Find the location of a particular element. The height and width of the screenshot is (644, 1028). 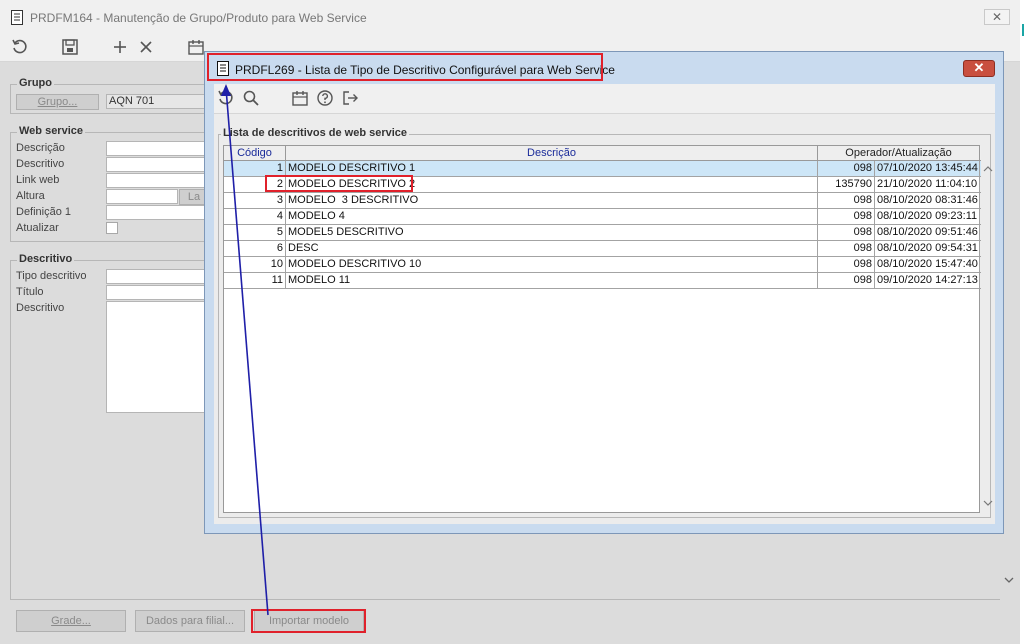

annotation-arrow is located at coordinates (245, 350).